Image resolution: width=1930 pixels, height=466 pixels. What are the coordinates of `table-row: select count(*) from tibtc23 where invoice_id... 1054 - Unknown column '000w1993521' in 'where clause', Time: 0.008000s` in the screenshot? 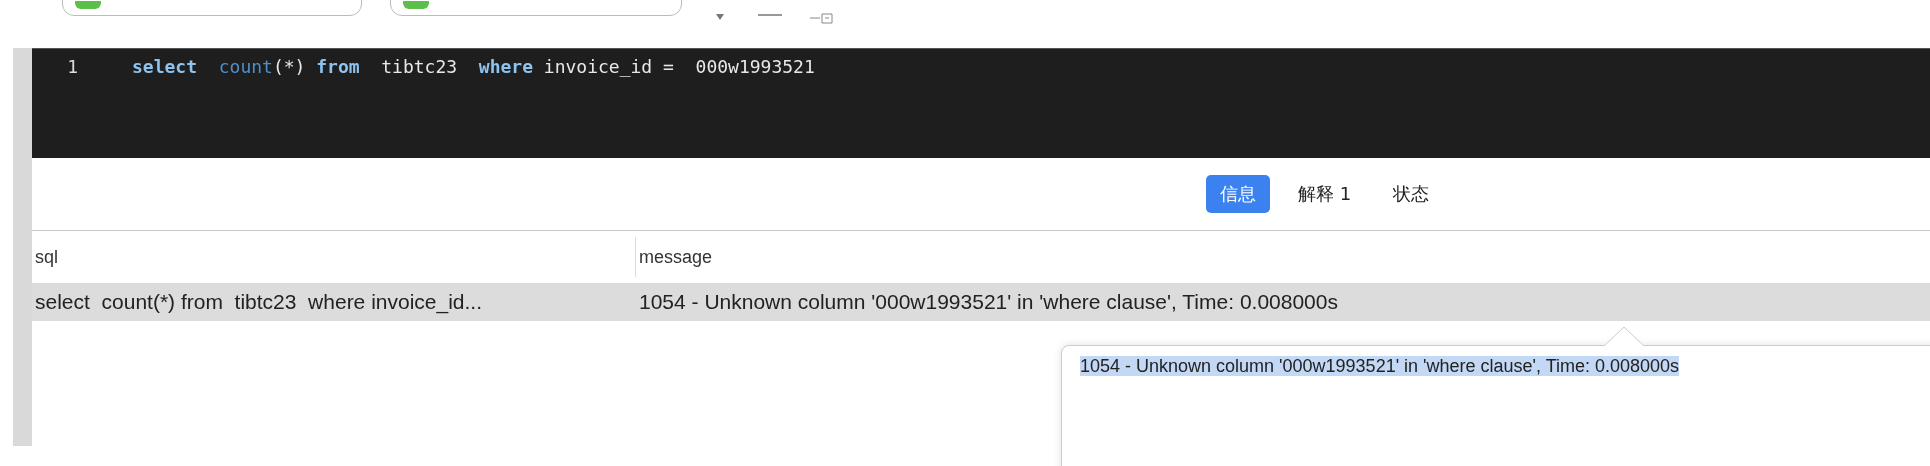 It's located at (981, 302).